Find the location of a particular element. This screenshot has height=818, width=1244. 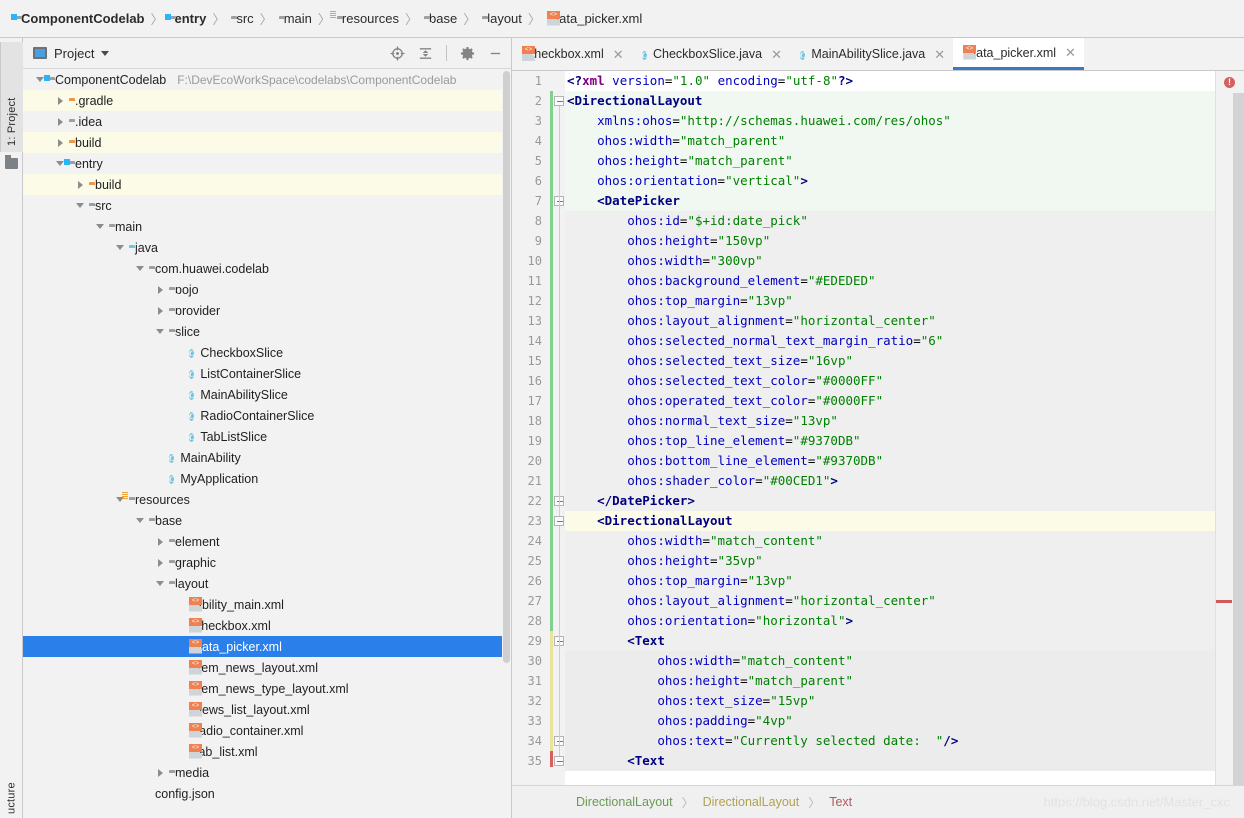

code-line: <?xml version="1.0" encoding="utf-8"?> is located at coordinates (710, 80).